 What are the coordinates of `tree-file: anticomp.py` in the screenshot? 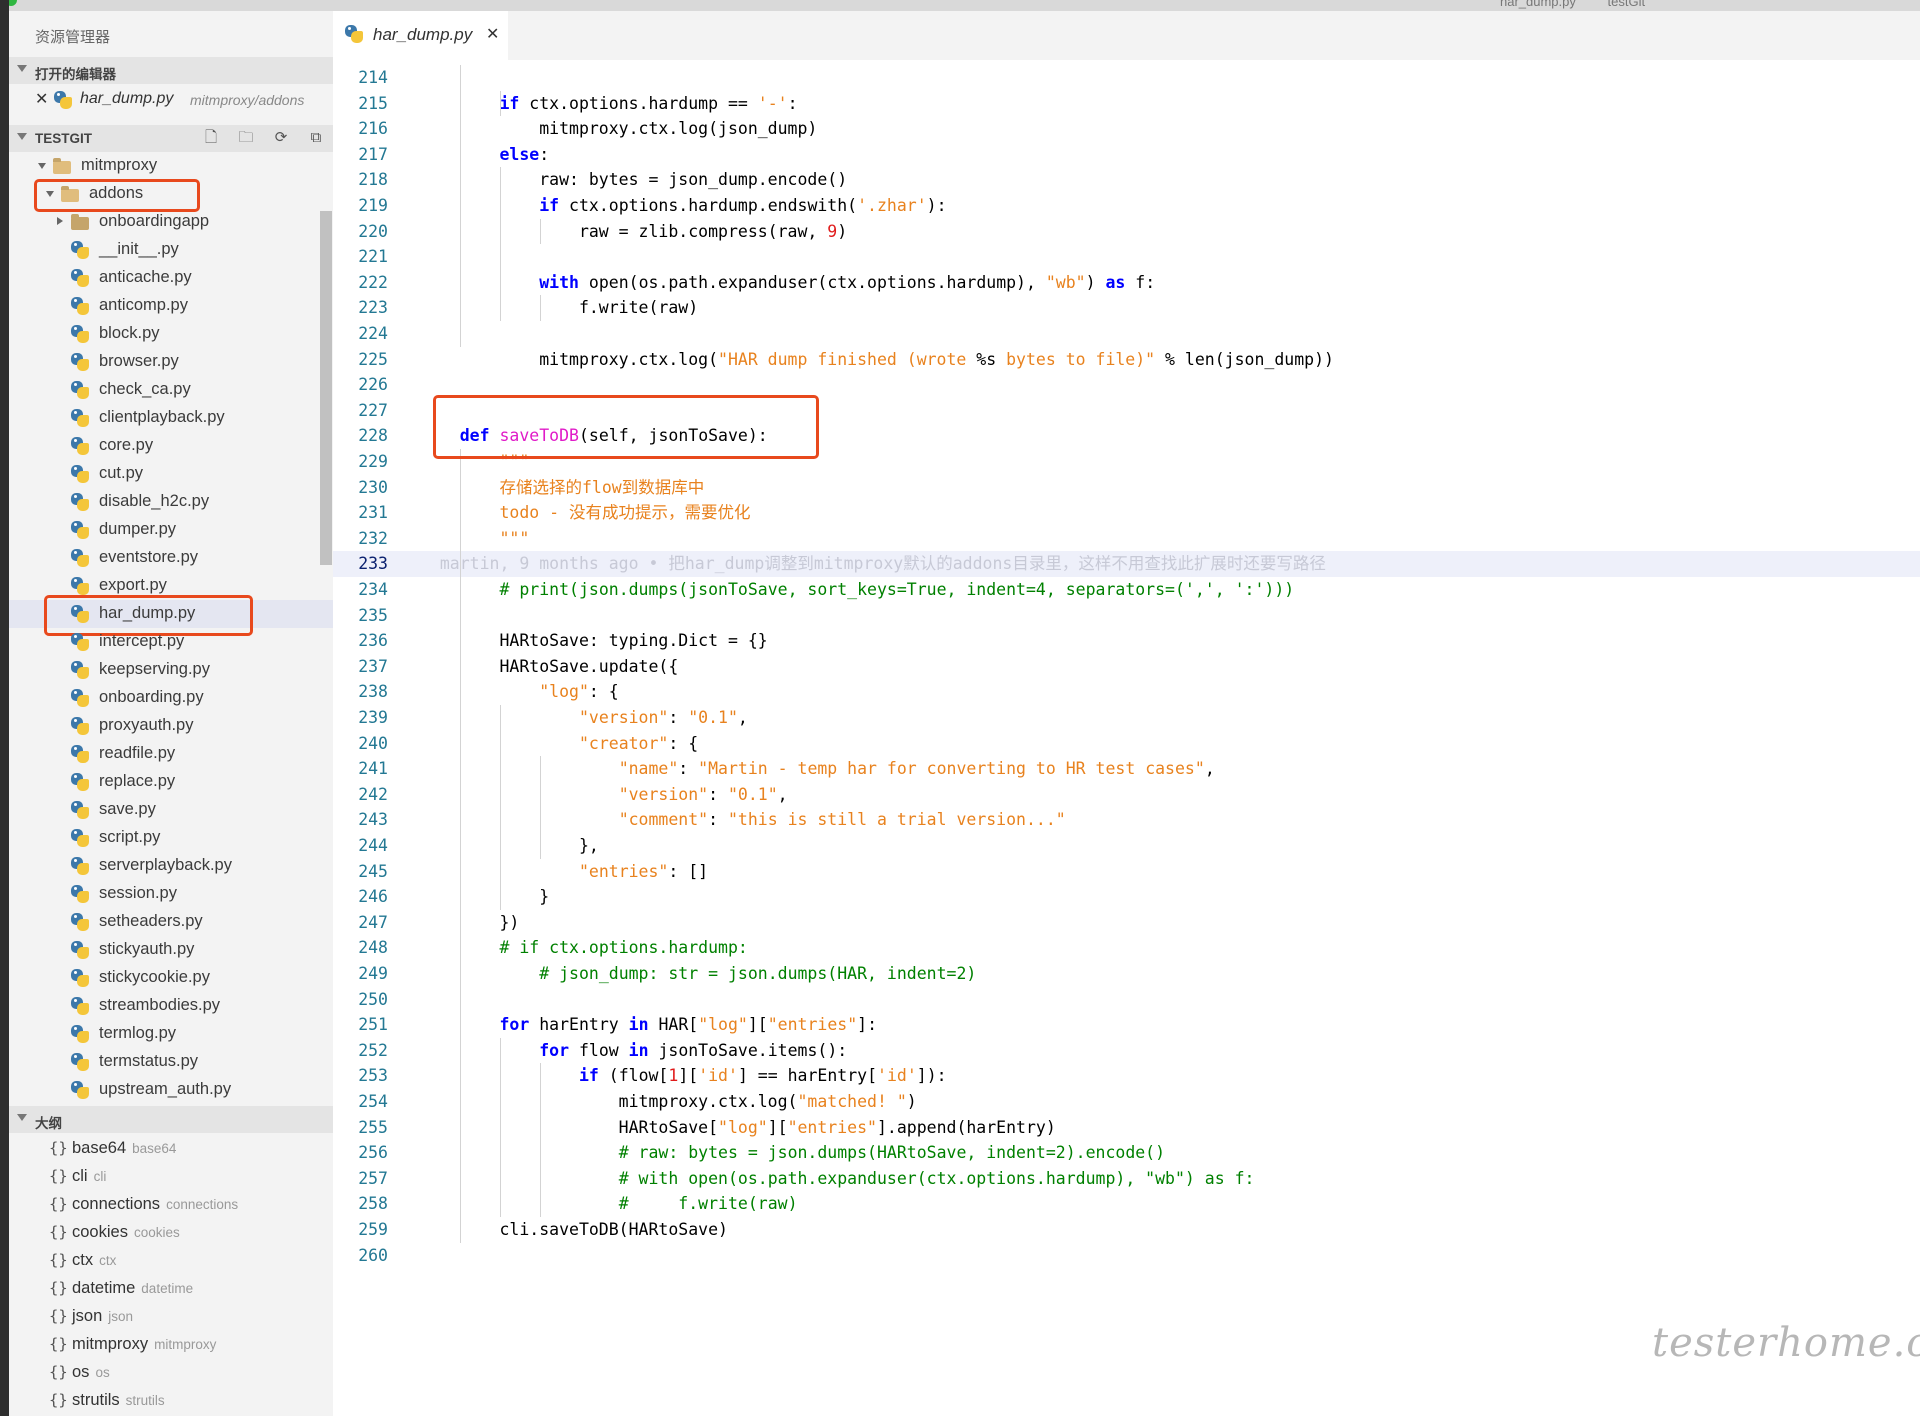 It's located at (171, 306).